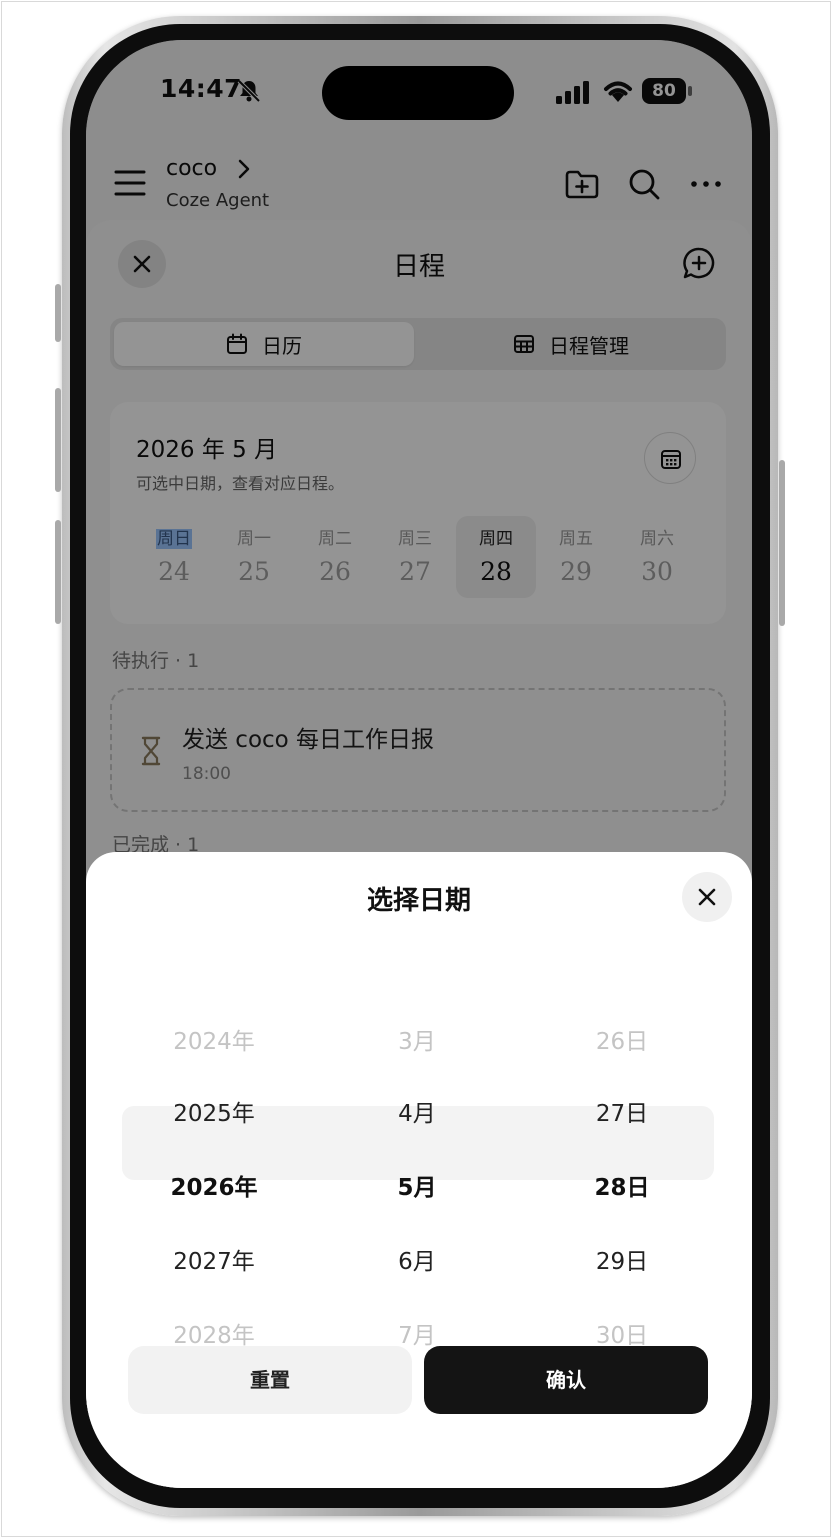  I want to click on day-weekday: 周三, so click(415, 539).